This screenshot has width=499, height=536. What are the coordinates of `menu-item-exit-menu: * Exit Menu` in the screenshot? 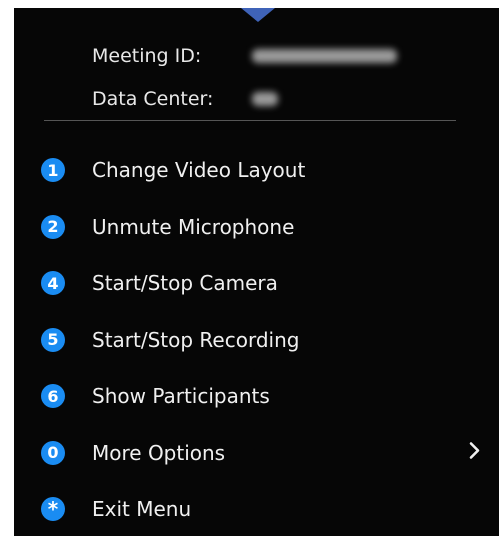 It's located at (261, 508).